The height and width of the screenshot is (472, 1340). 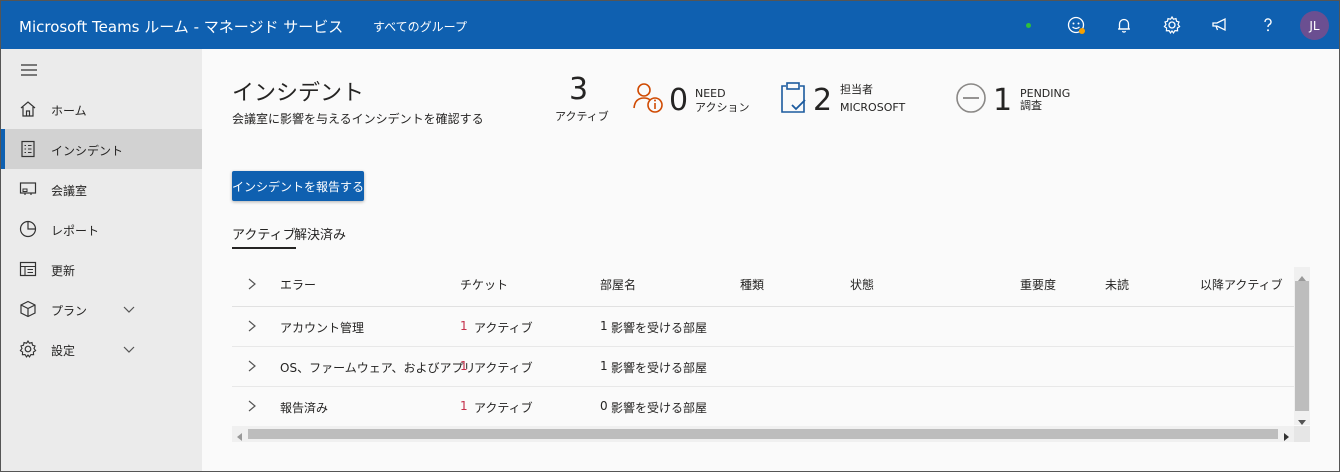 I want to click on sidebar-item-incidents: インシデント, so click(x=101, y=149).